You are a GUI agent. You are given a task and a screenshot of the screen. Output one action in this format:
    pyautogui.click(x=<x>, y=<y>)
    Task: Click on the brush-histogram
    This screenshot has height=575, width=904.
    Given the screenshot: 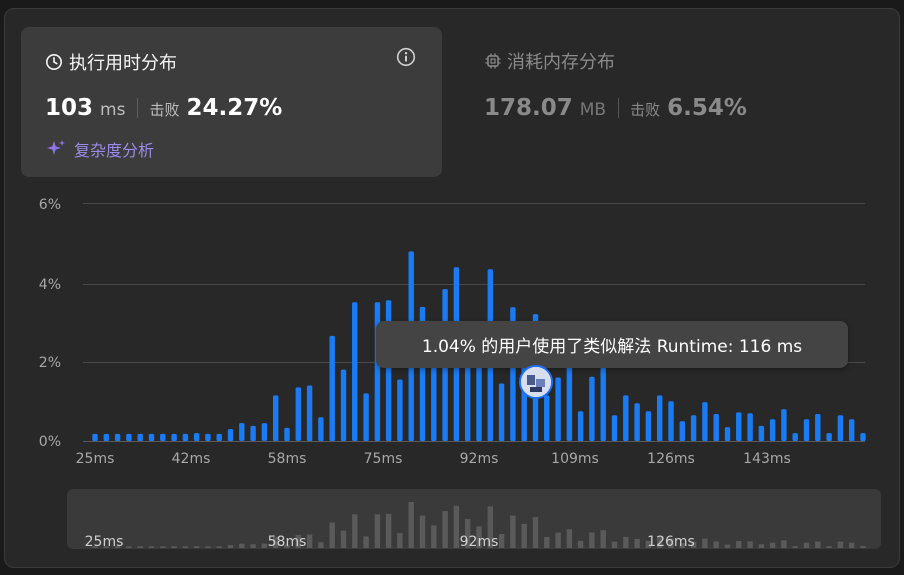 What is the action you would take?
    pyautogui.click(x=479, y=525)
    